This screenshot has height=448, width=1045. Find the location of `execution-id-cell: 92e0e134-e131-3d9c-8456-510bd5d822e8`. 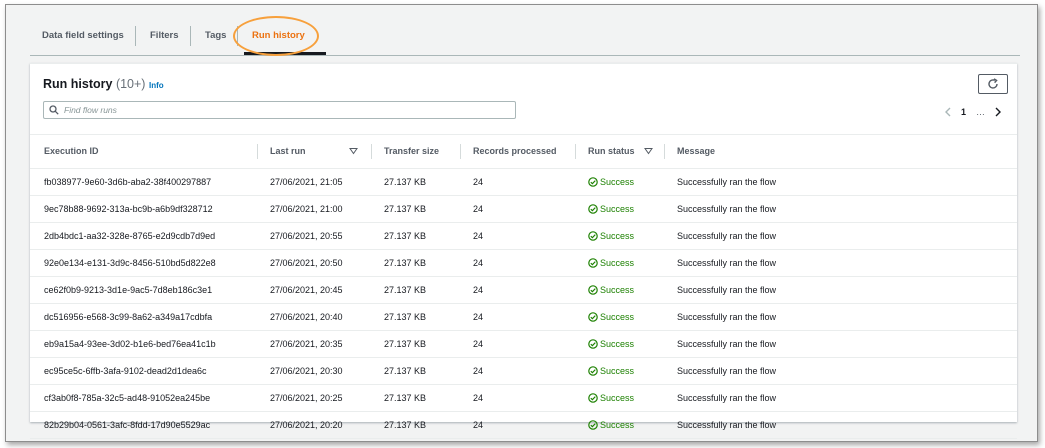

execution-id-cell: 92e0e134-e131-3d9c-8456-510bd5d822e8 is located at coordinates (130, 263).